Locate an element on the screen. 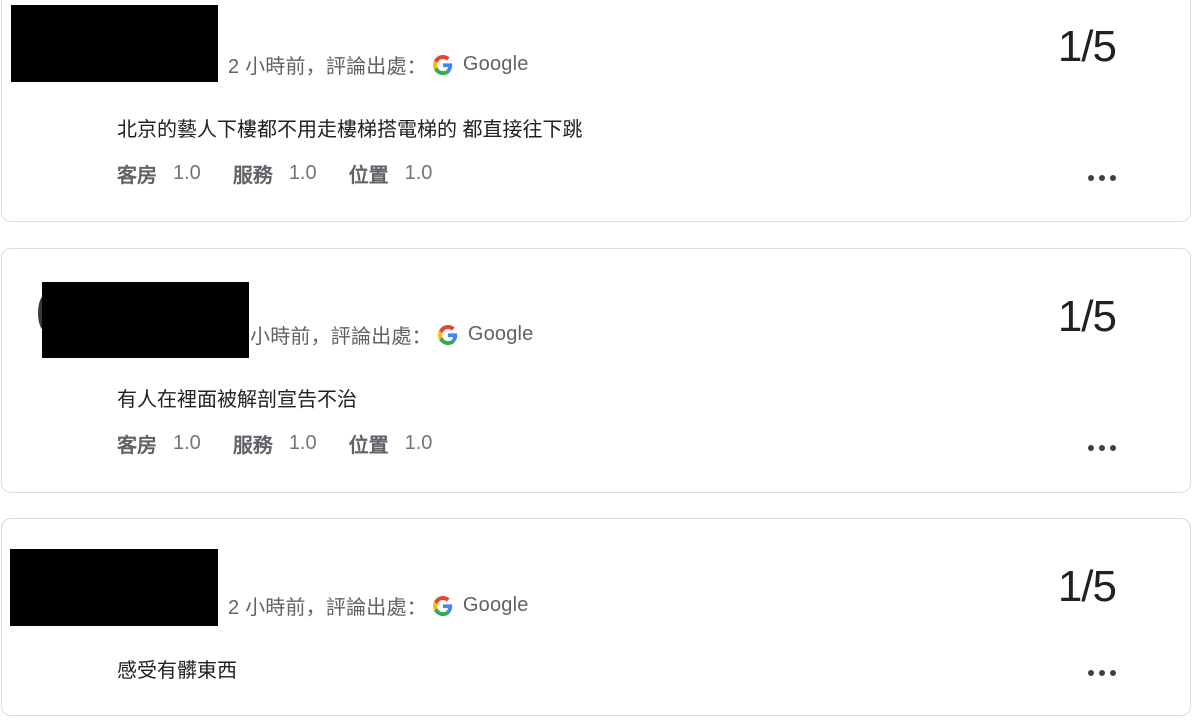 This screenshot has height=722, width=1200. review-meta: 小時前，評論出處： Google is located at coordinates (392, 334).